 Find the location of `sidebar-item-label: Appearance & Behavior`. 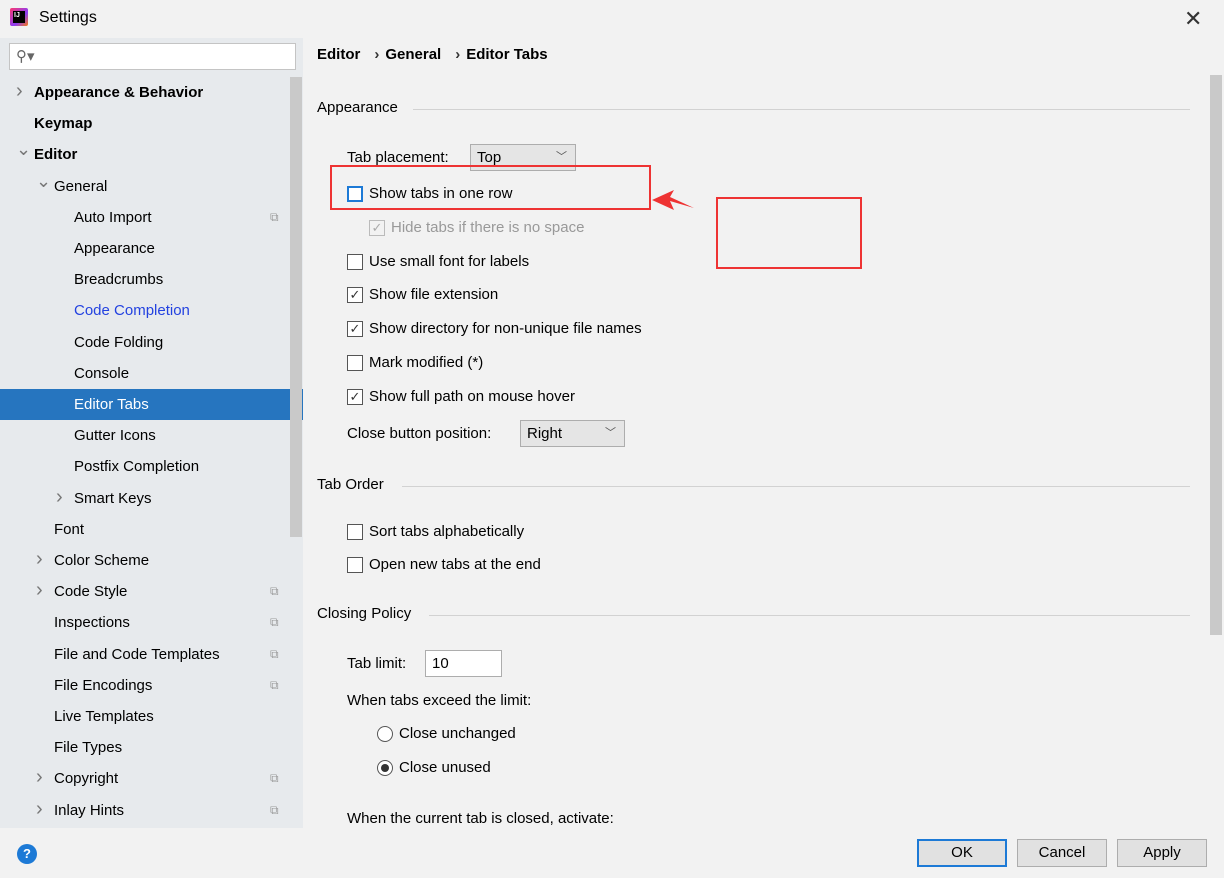

sidebar-item-label: Appearance & Behavior is located at coordinates (119, 92).